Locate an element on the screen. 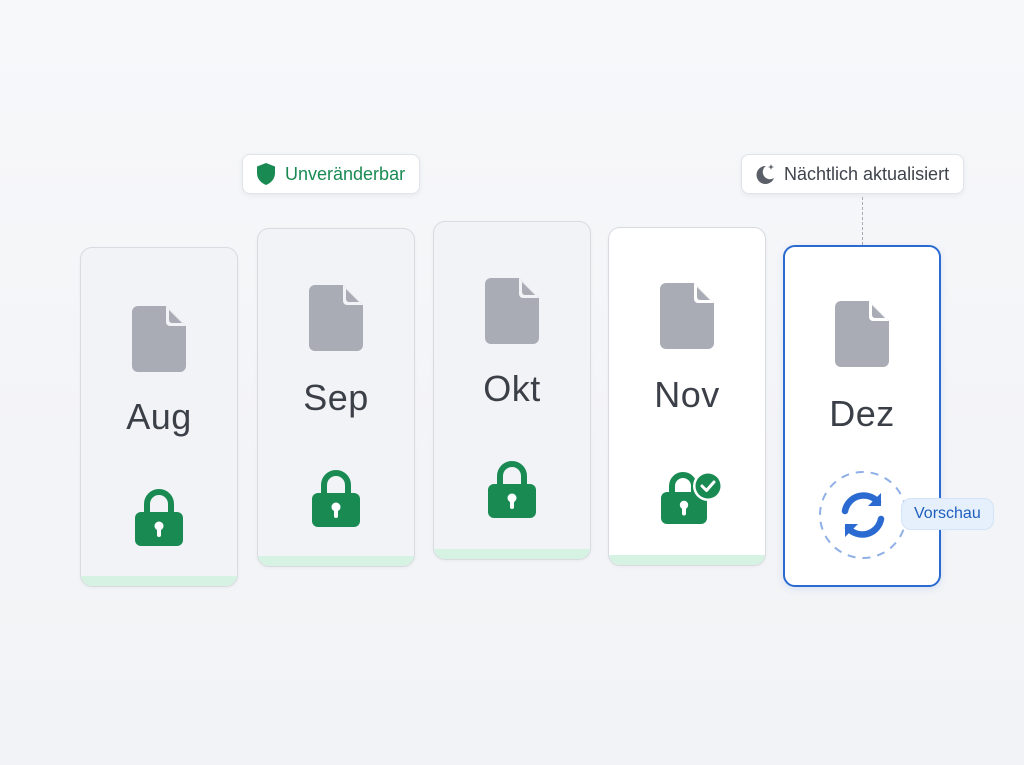 Image resolution: width=1024 pixels, height=765 pixels. month-label: Dez is located at coordinates (862, 413).